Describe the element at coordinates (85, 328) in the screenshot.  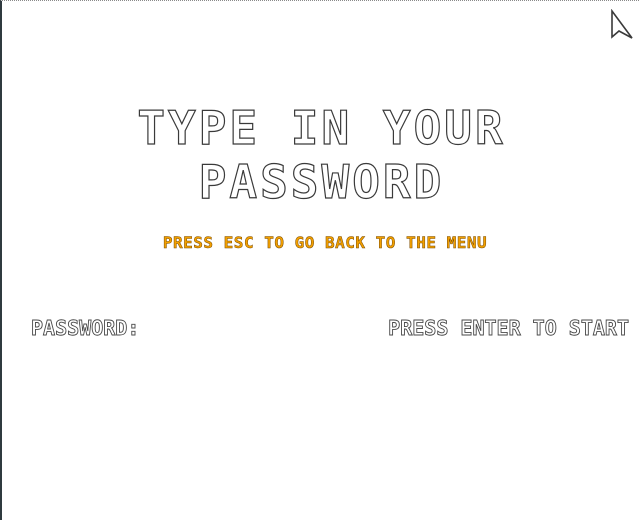
I see `password-label: PASSWORD:` at that location.